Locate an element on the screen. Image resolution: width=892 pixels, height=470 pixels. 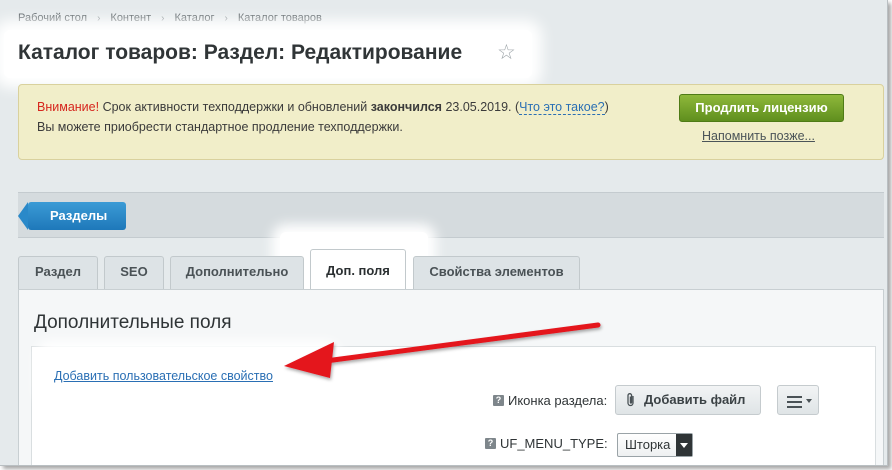
tab-element-properties: Свойства элементов is located at coordinates (496, 272).